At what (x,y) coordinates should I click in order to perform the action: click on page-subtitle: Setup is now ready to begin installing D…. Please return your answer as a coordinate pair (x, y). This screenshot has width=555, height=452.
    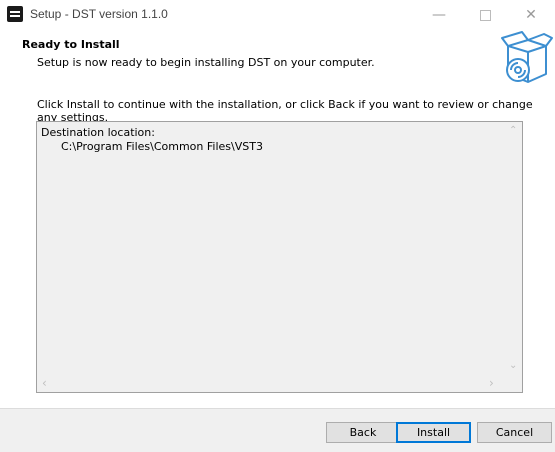
    Looking at the image, I should click on (206, 62).